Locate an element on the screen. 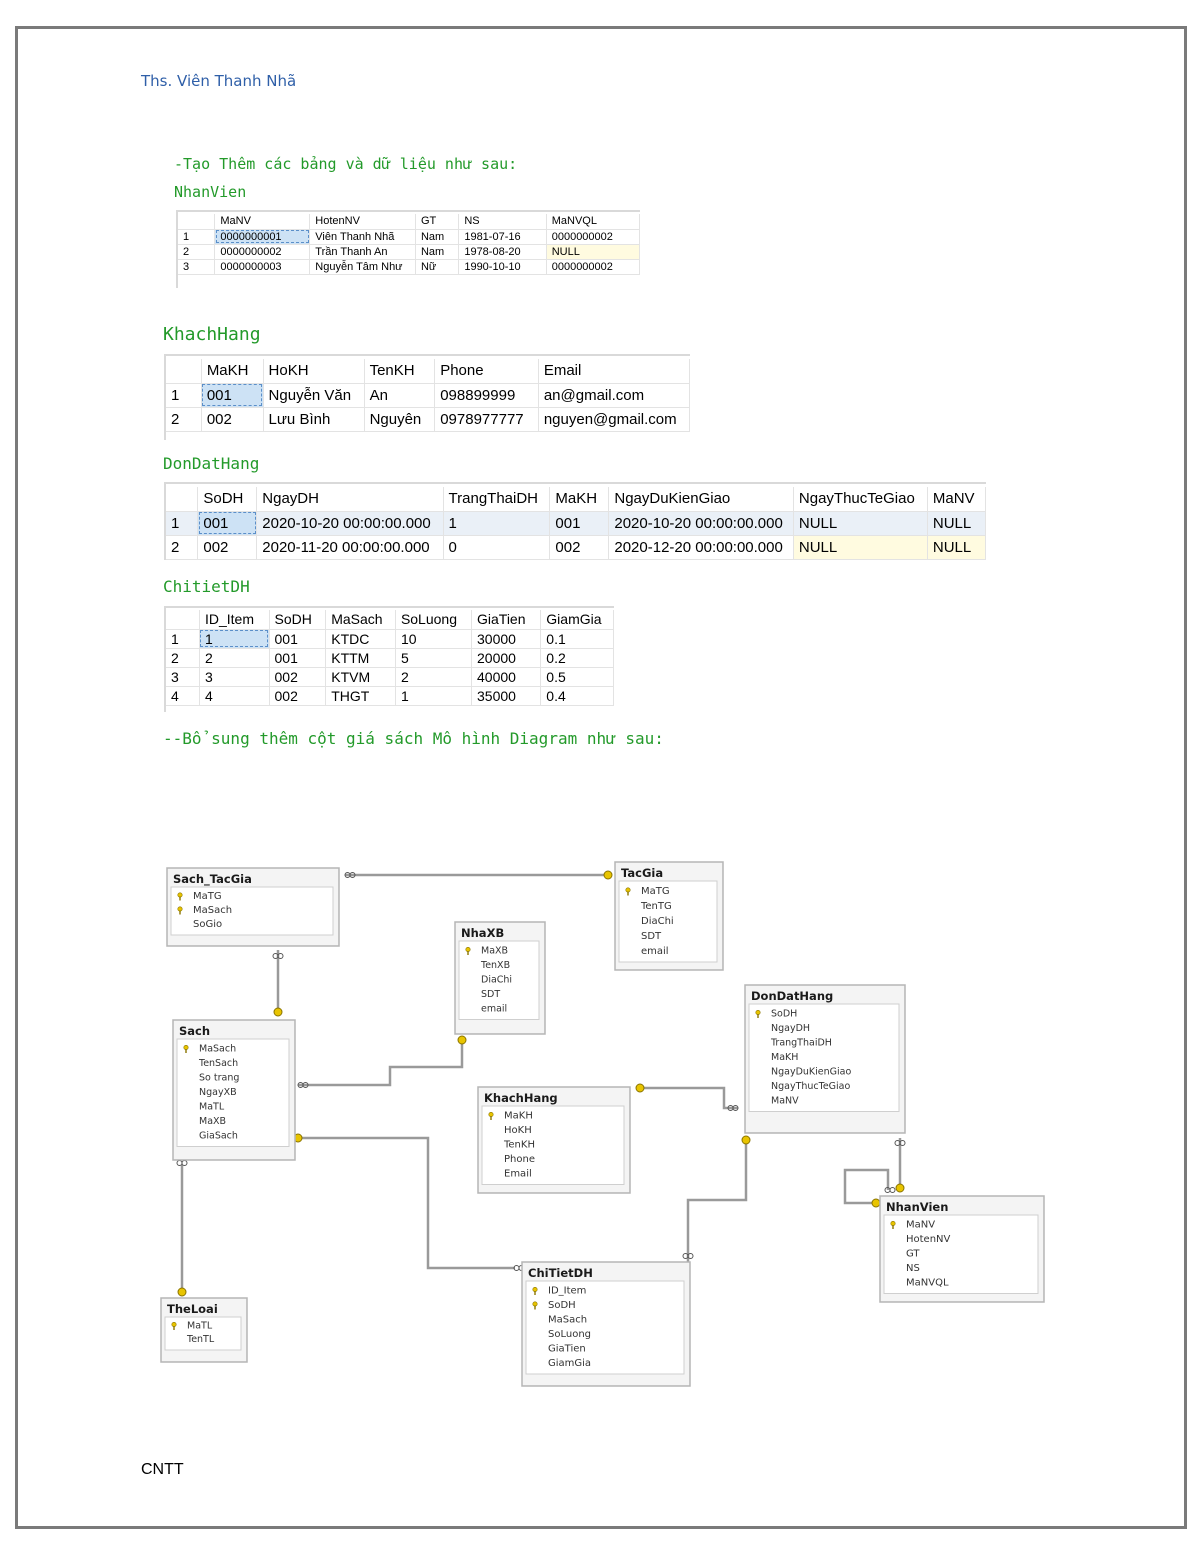 The image size is (1200, 1553). entity-tacgia: TacGia MaTG TenTG DiaChi SDT email is located at coordinates (669, 916).